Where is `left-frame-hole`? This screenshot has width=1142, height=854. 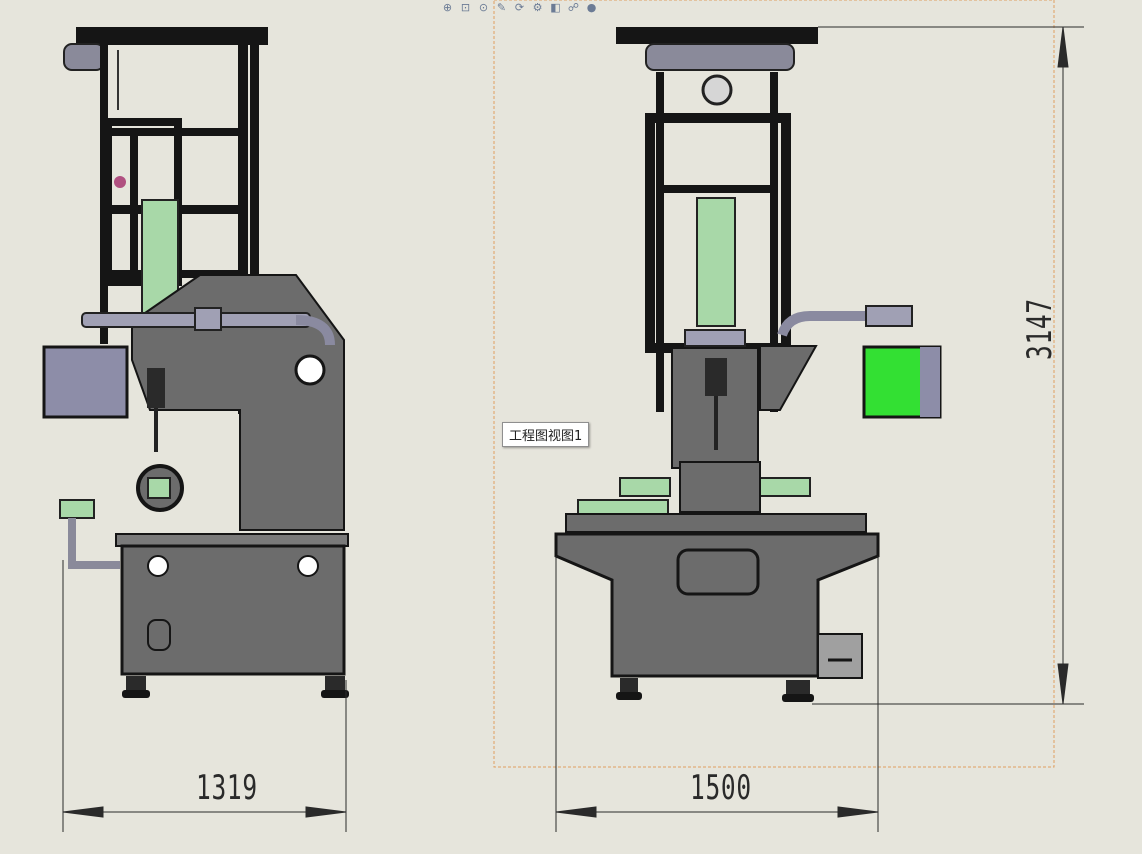
left-frame-hole is located at coordinates (310, 370).